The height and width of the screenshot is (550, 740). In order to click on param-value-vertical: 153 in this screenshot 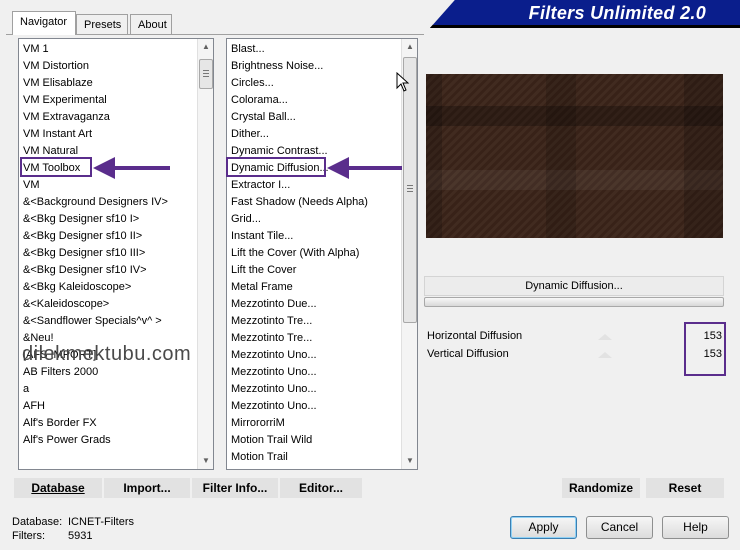, I will do `click(706, 354)`.